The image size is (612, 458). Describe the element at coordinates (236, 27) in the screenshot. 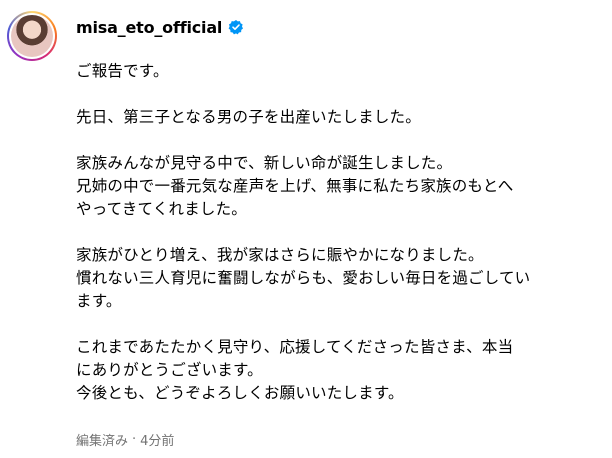

I see `verified-badge-icon` at that location.